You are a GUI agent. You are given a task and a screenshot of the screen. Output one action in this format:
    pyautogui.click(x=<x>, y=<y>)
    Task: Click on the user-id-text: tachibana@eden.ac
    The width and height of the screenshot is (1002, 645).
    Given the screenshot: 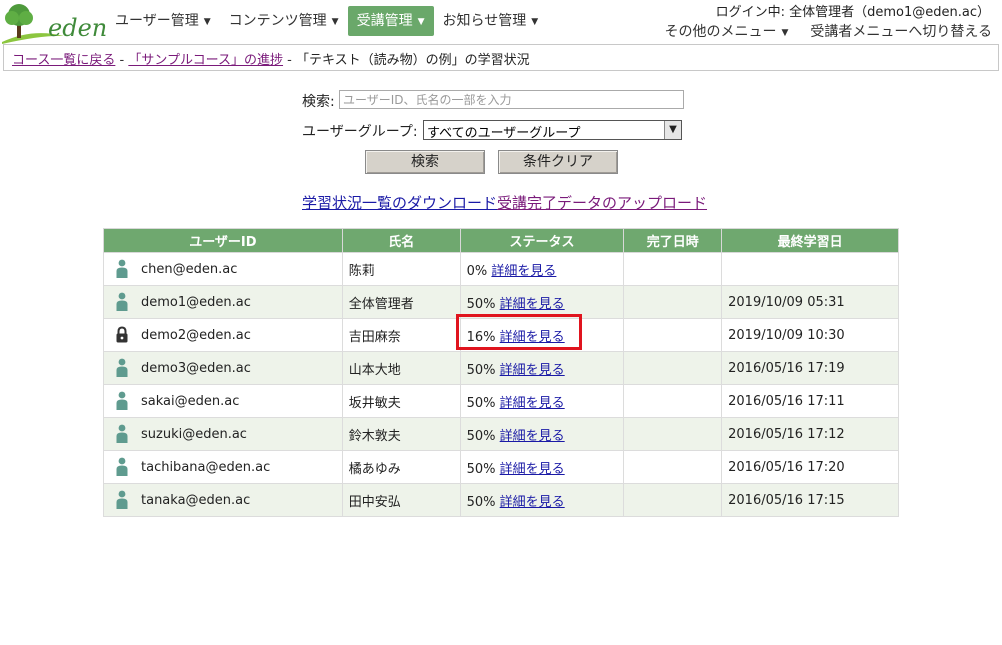 What is the action you would take?
    pyautogui.click(x=206, y=467)
    